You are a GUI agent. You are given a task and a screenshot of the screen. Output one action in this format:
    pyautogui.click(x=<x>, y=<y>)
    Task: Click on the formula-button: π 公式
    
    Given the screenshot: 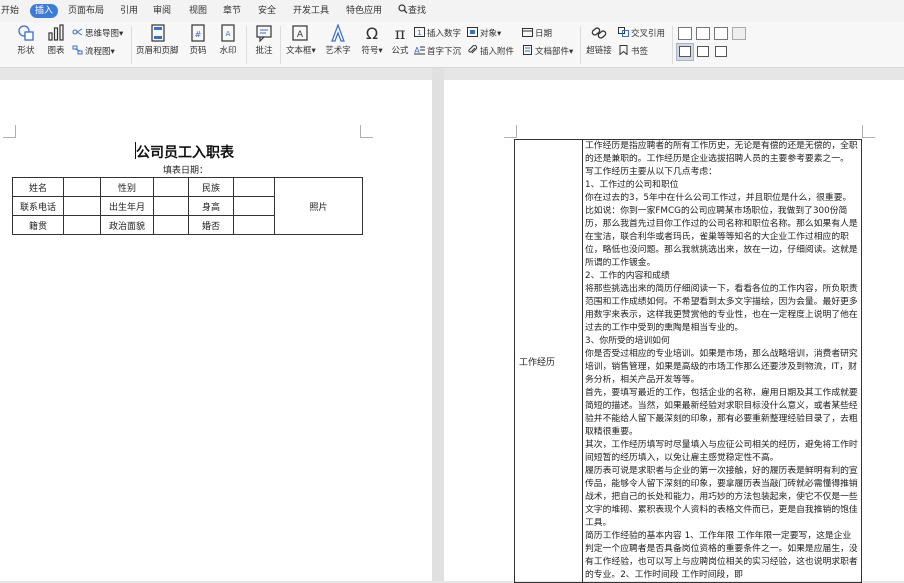 What is the action you would take?
    pyautogui.click(x=400, y=40)
    